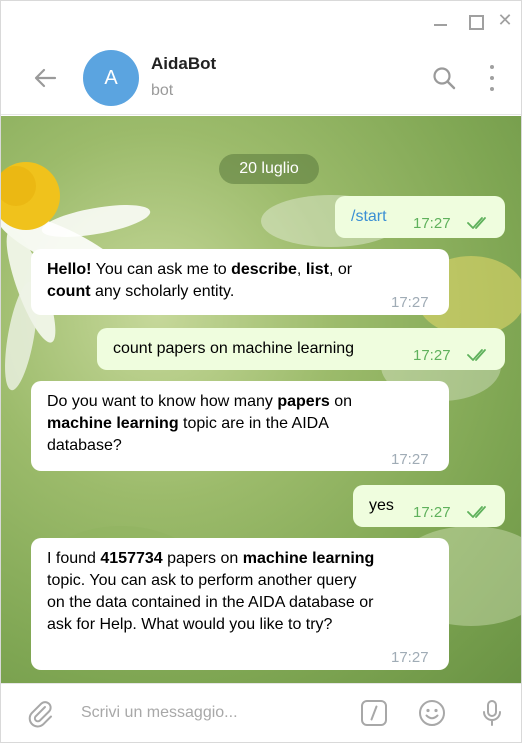 Image resolution: width=522 pixels, height=743 pixels. I want to click on chat-header: A AidaBot bot, so click(261, 78).